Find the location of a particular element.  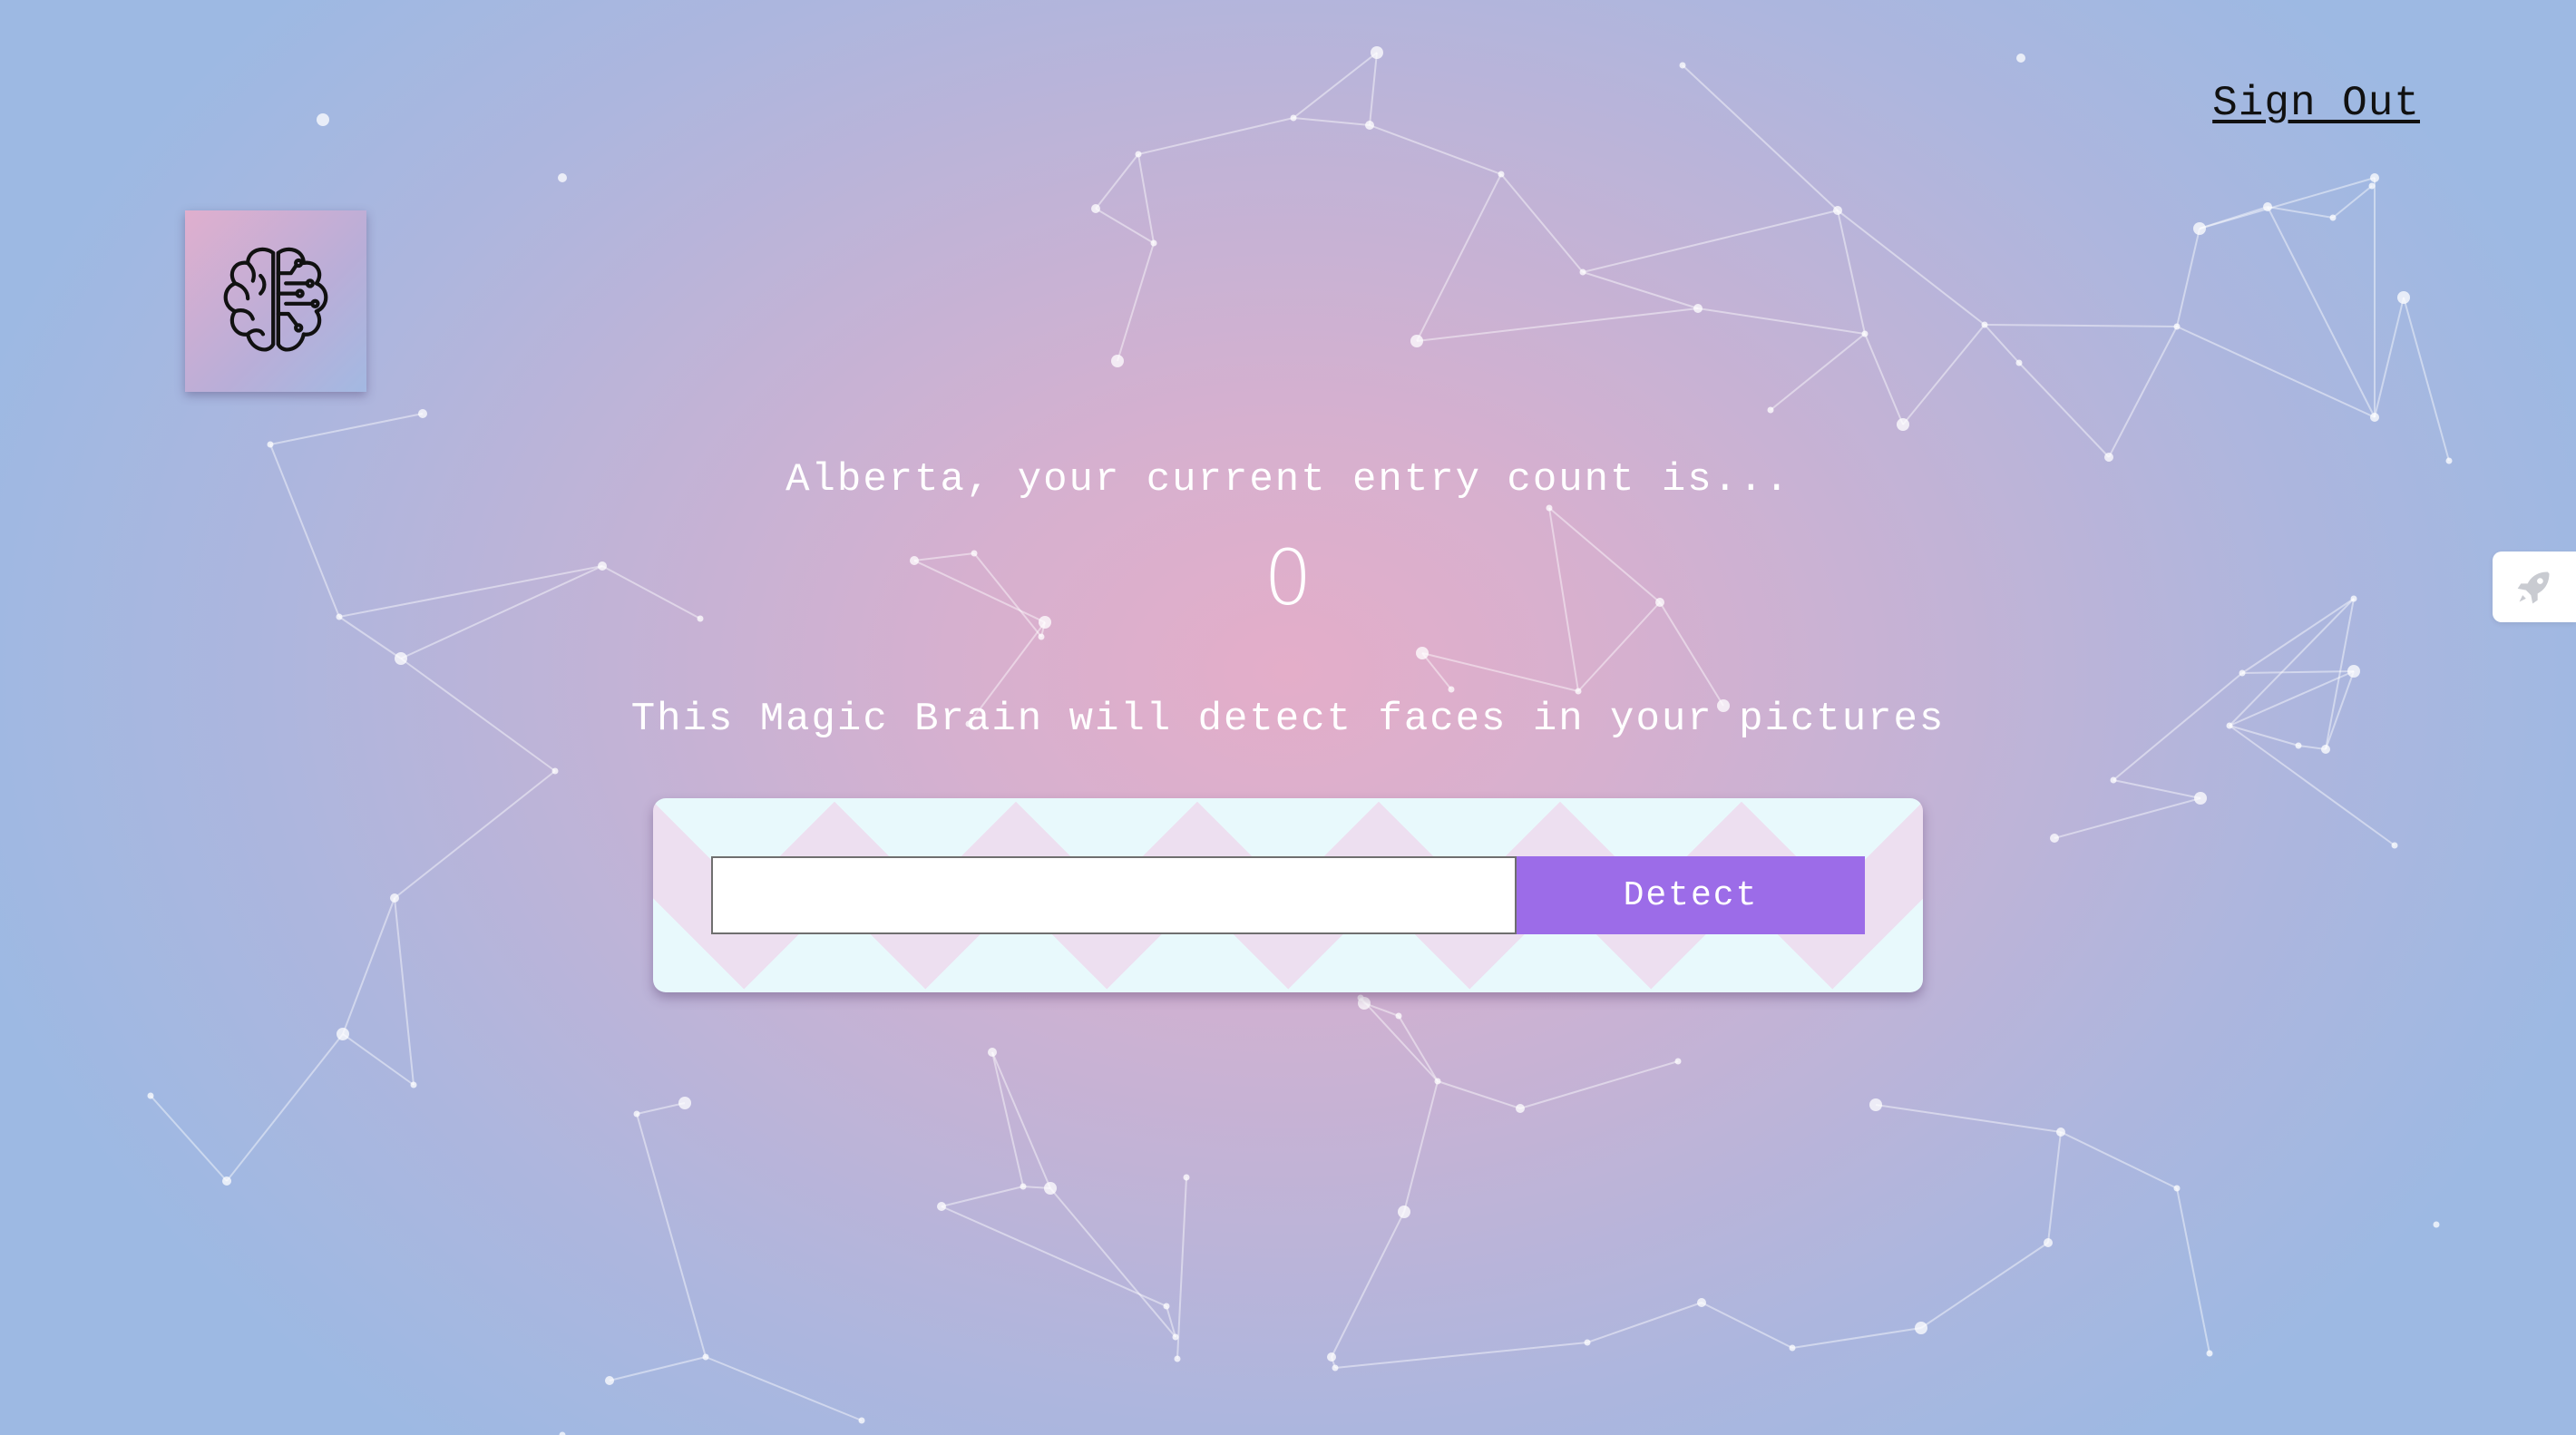

sign-out-link: Sign Out is located at coordinates (2316, 103).